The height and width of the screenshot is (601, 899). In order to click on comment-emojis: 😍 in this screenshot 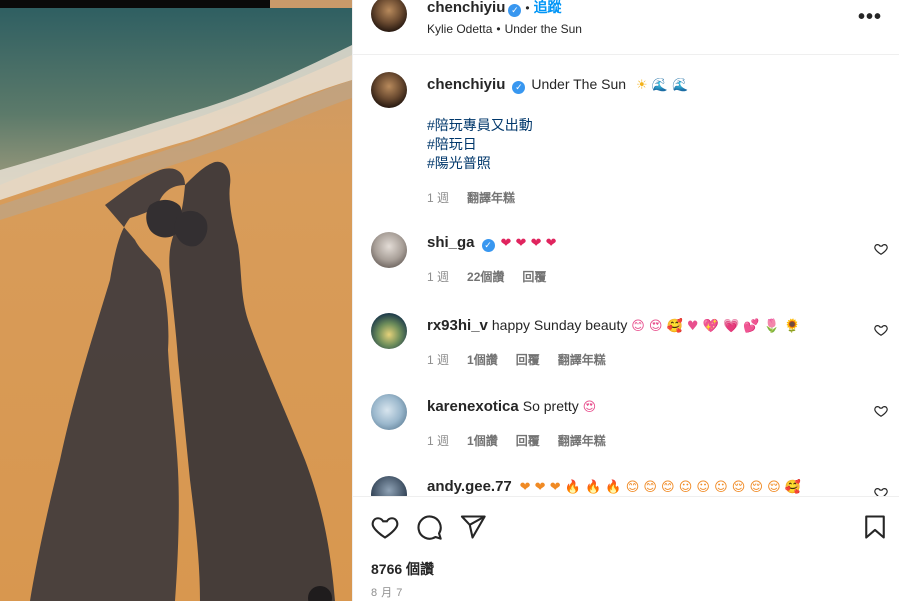, I will do `click(589, 407)`.